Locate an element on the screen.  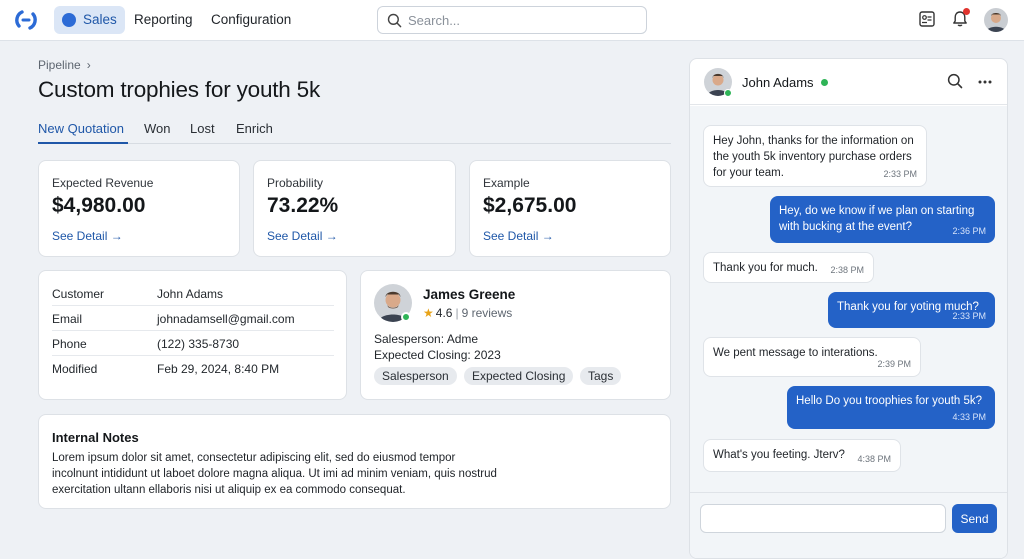
info-value: johnadamsell@gmail.com is located at coordinates (226, 319).